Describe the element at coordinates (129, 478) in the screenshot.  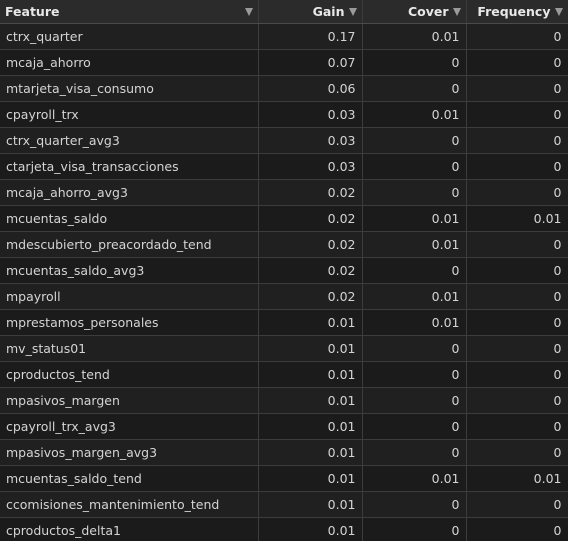
I see `feature-cell: mcuentas_saldo_tend` at that location.